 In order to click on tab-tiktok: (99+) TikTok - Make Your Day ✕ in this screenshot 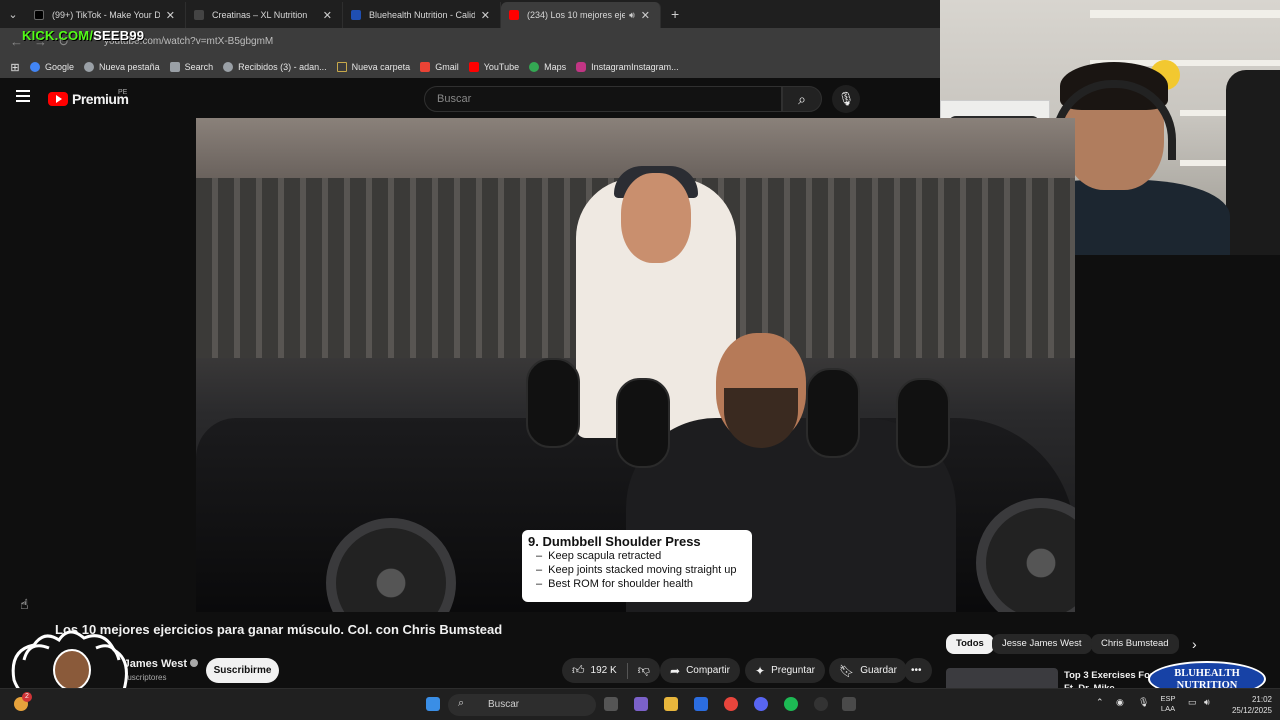, I will do `click(106, 15)`.